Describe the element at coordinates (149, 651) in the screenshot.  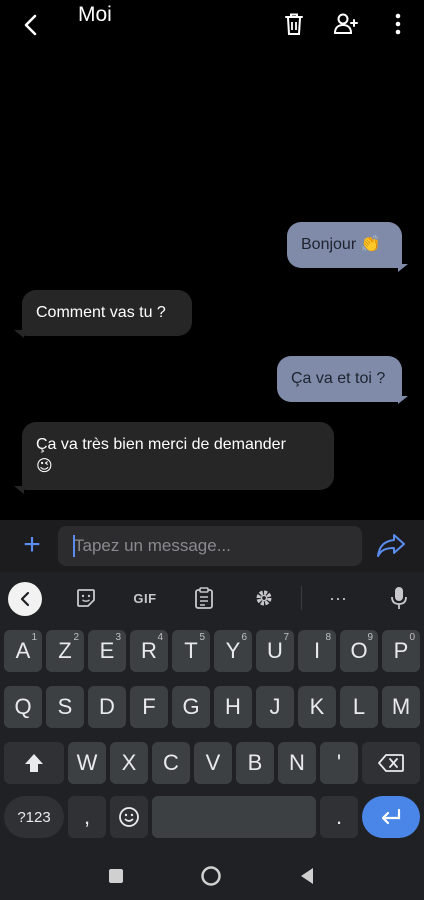
I see `key-r: R4` at that location.